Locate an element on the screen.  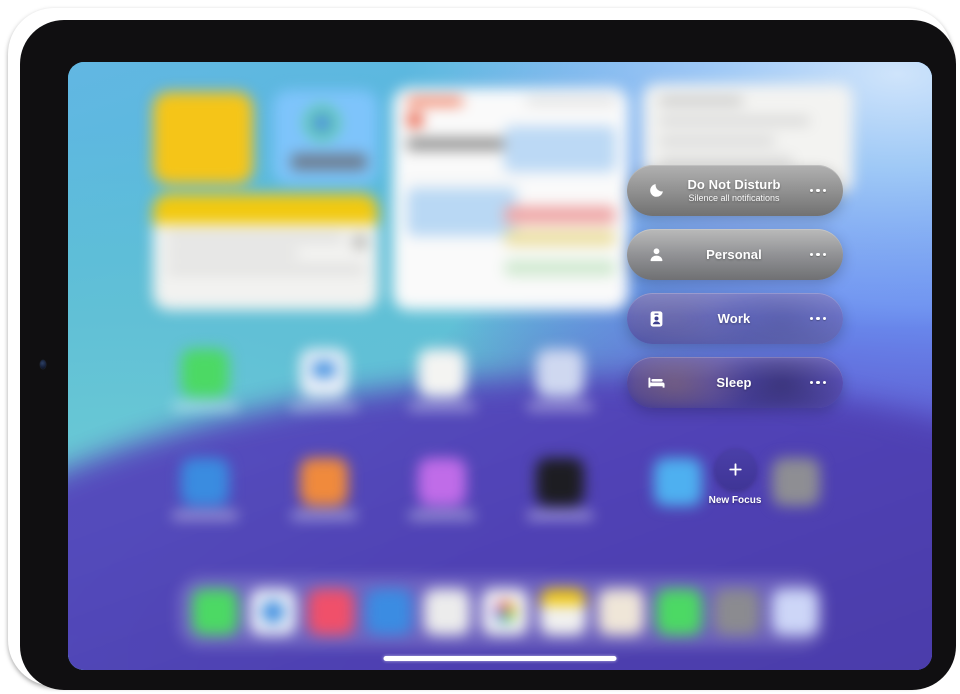
focus-pill-do-not-disturb: Do Not Disturb Silence all notifications is located at coordinates (735, 190).